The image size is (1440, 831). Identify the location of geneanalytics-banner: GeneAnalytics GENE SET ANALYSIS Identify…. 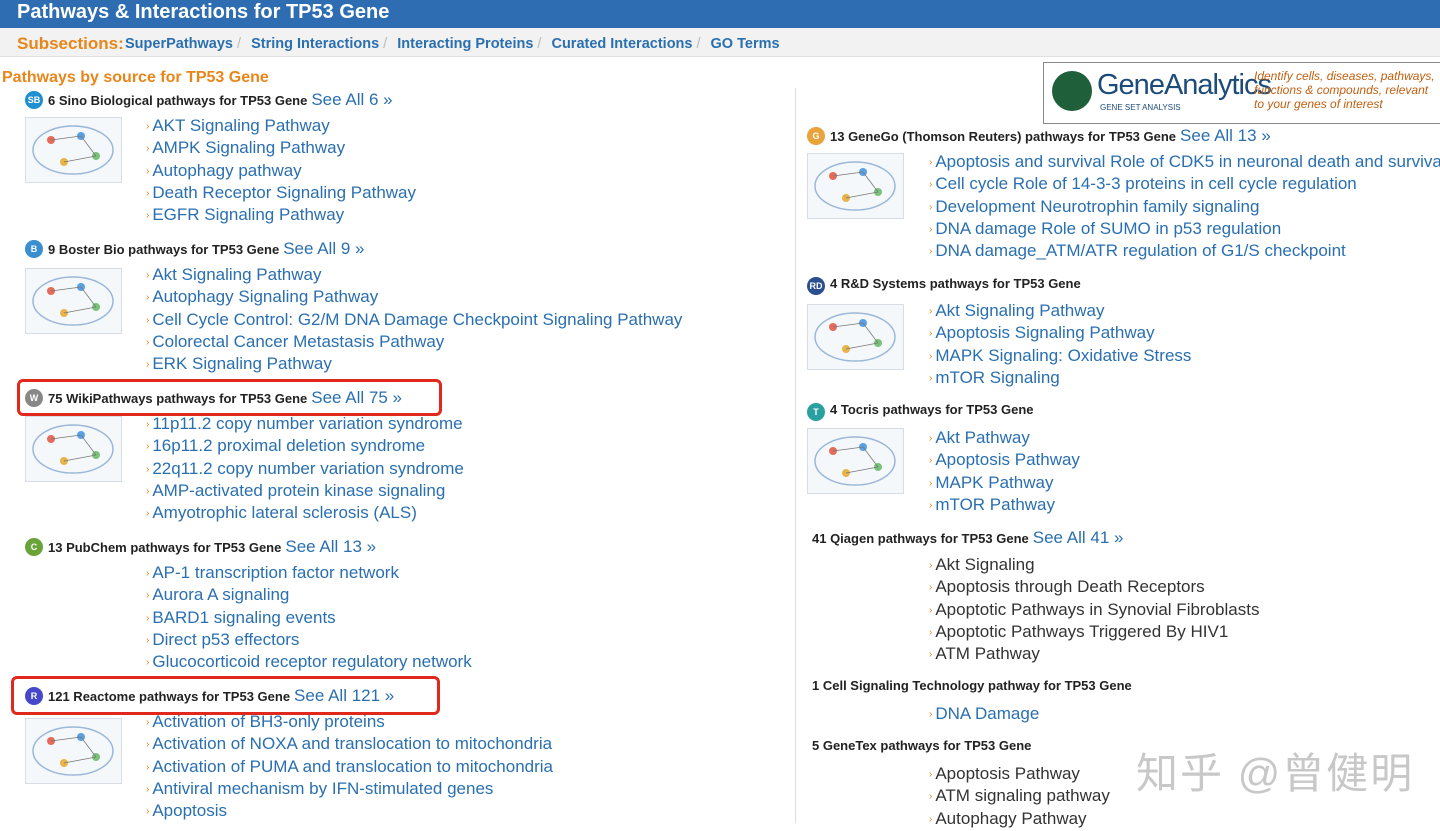
(1241, 93).